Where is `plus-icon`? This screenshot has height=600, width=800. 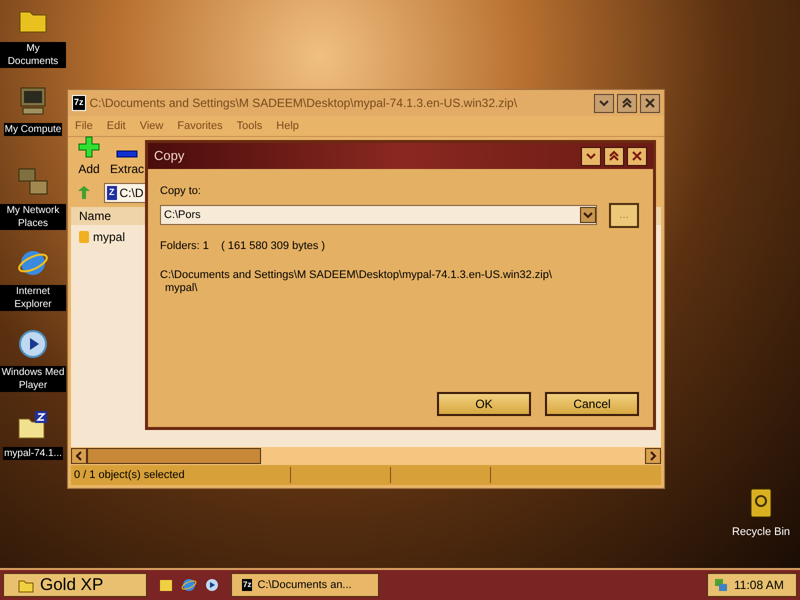 plus-icon is located at coordinates (89, 147).